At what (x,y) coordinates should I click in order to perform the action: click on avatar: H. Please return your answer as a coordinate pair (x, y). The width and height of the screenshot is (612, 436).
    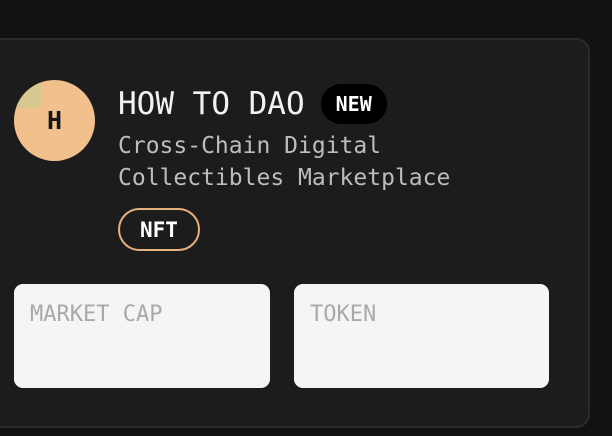
    Looking at the image, I should click on (54, 120).